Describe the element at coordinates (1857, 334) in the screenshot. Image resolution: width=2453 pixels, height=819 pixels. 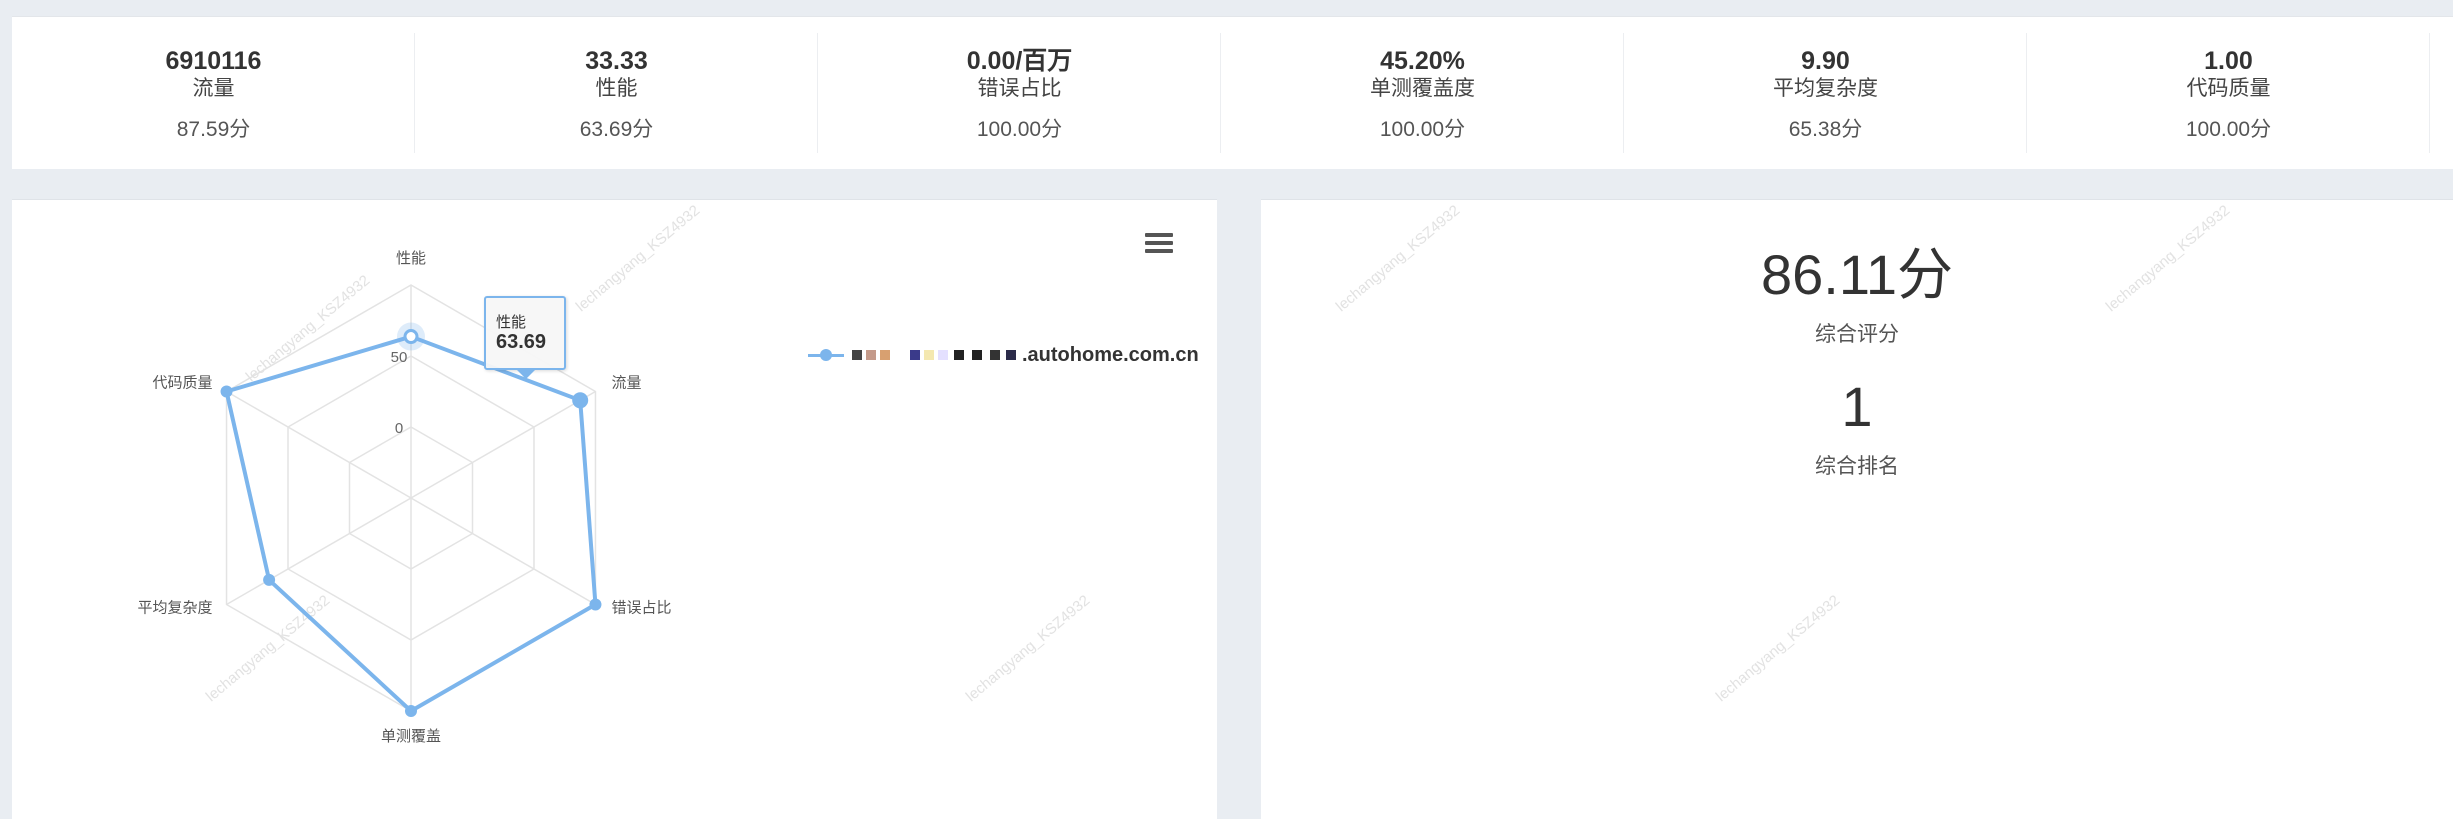
I see `overall-score-label: 综合评分` at that location.